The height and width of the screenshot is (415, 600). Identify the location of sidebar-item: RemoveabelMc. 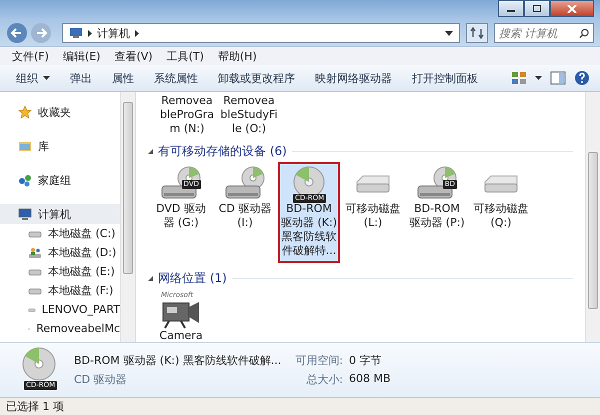
(60, 328).